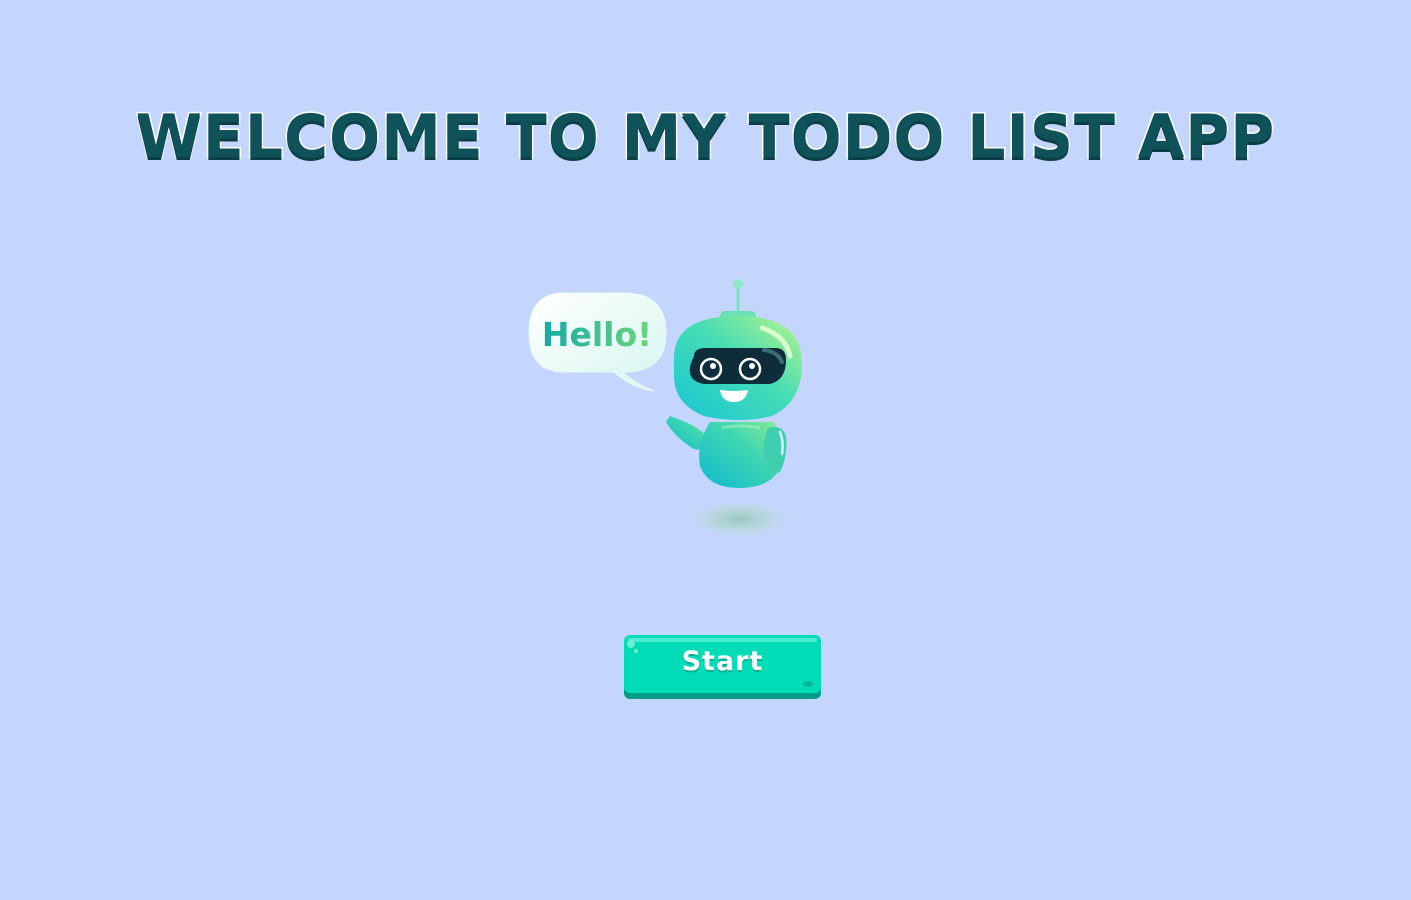 The width and height of the screenshot is (1411, 900). I want to click on speech-bubble: Hello!, so click(597, 342).